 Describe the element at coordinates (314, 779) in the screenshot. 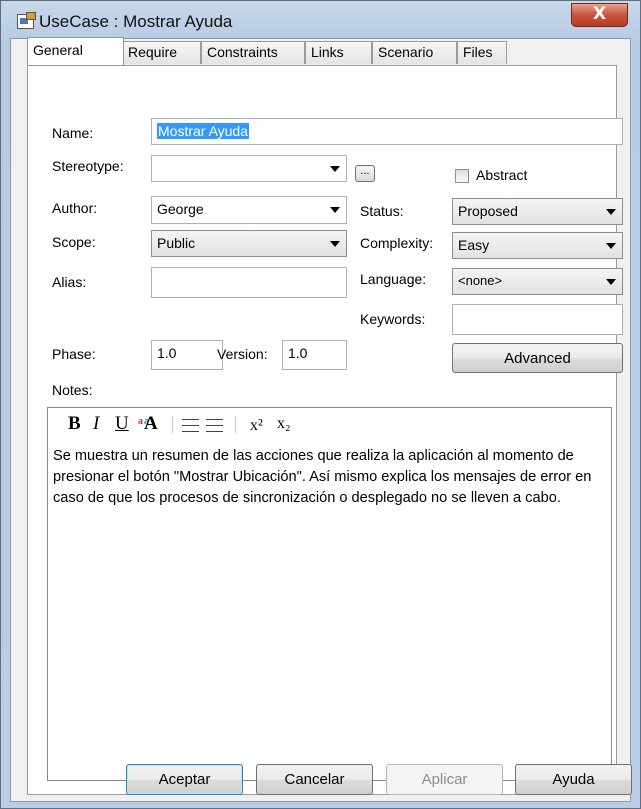

I see `cancel-button: Cancelar` at that location.